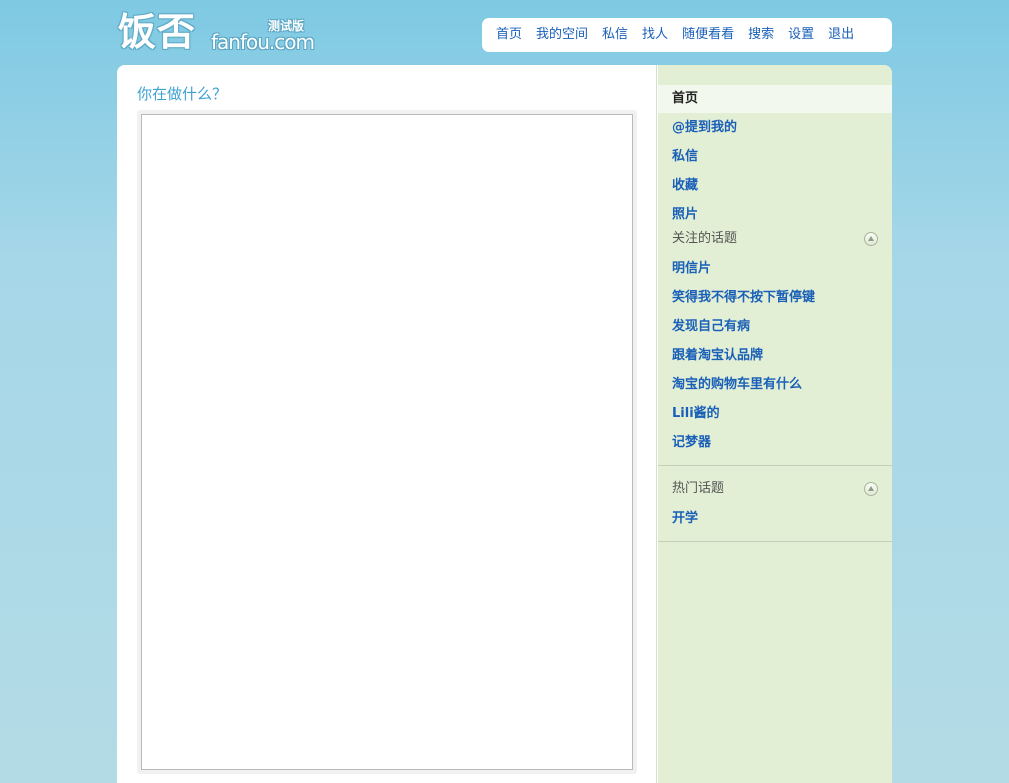 Image resolution: width=1009 pixels, height=783 pixels. I want to click on followed-topic-item: 笑得我不得不按下暂停键, so click(775, 297).